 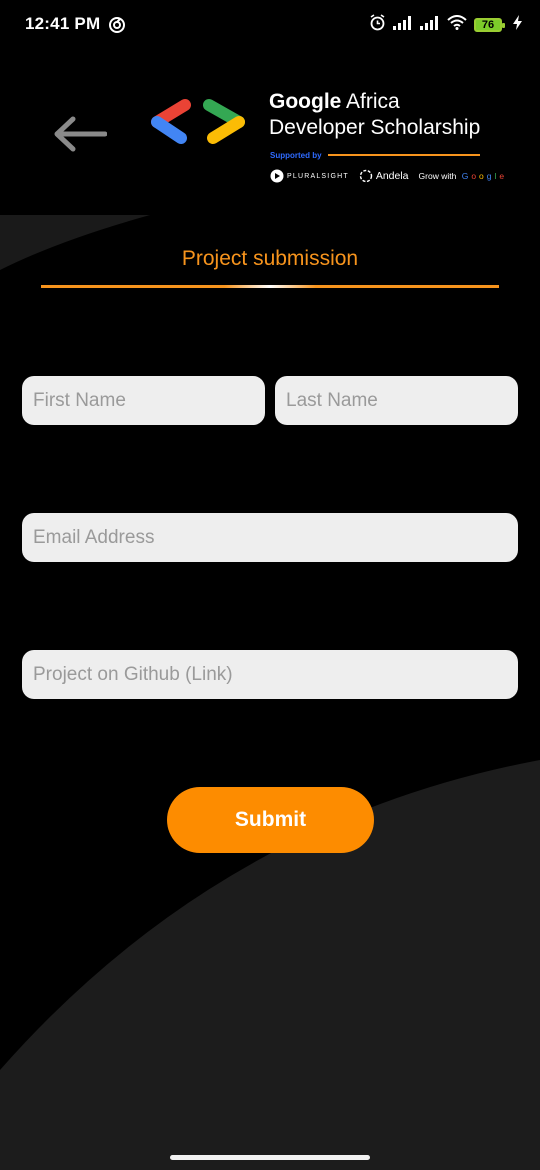 I want to click on first-name-field, so click(x=143, y=400).